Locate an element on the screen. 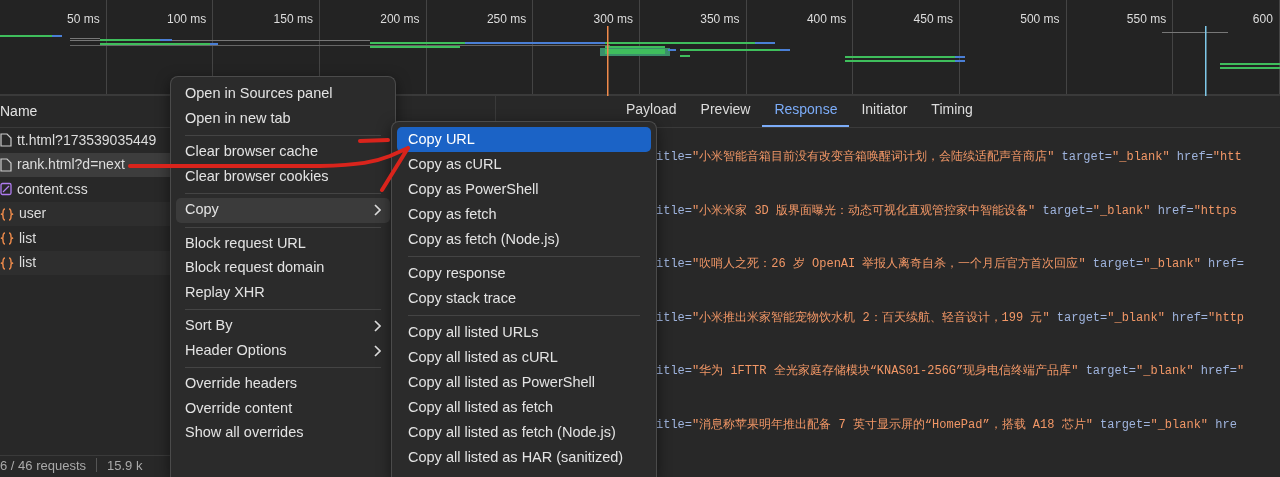 The height and width of the screenshot is (477, 1280). code-line: itle="华为 iFTTR 全光家庭存储模块“KNAS01-256G”现身电信终端产品库" target="_blank" href=" is located at coordinates (951, 371).